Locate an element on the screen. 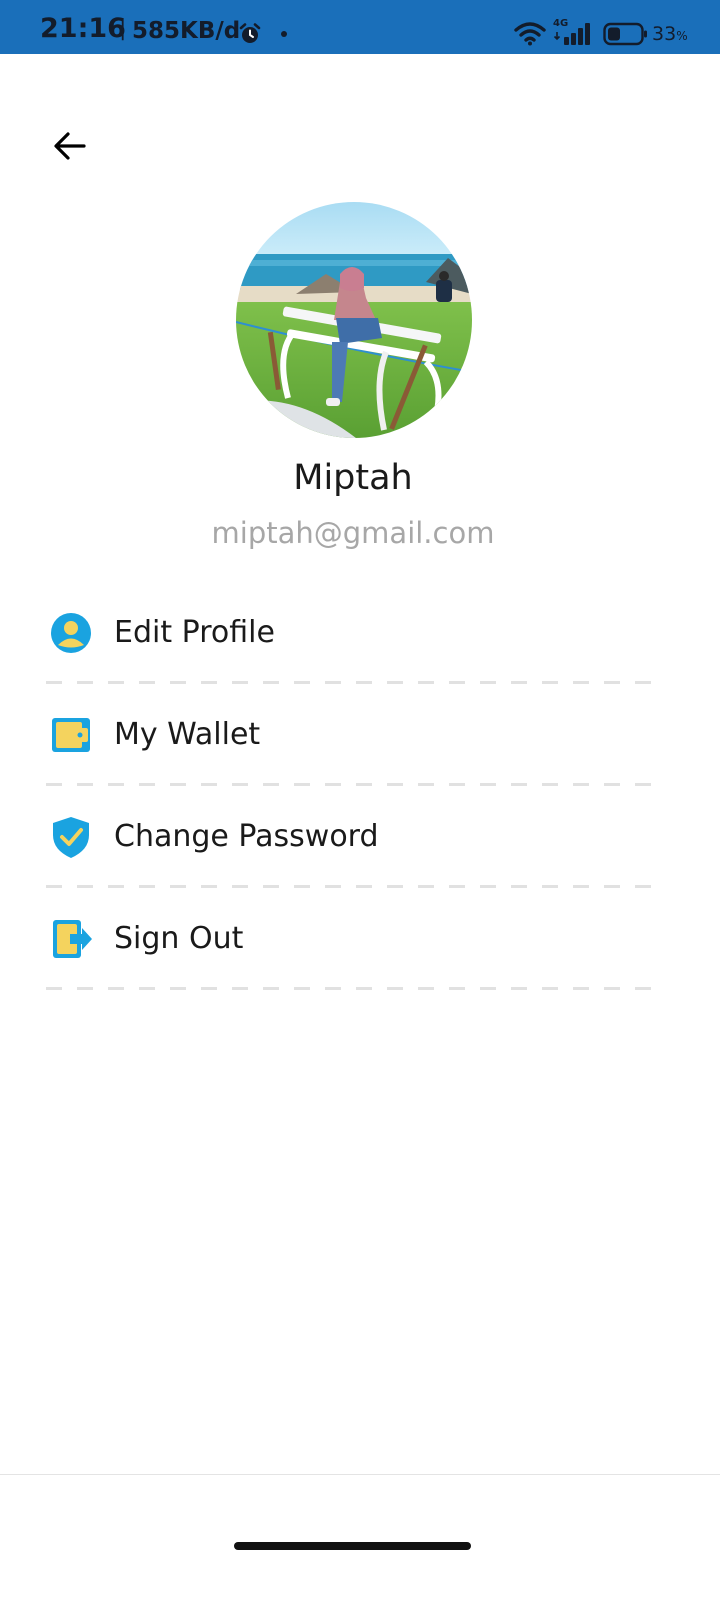 This screenshot has height=1600, width=720. profile-photo is located at coordinates (354, 320).